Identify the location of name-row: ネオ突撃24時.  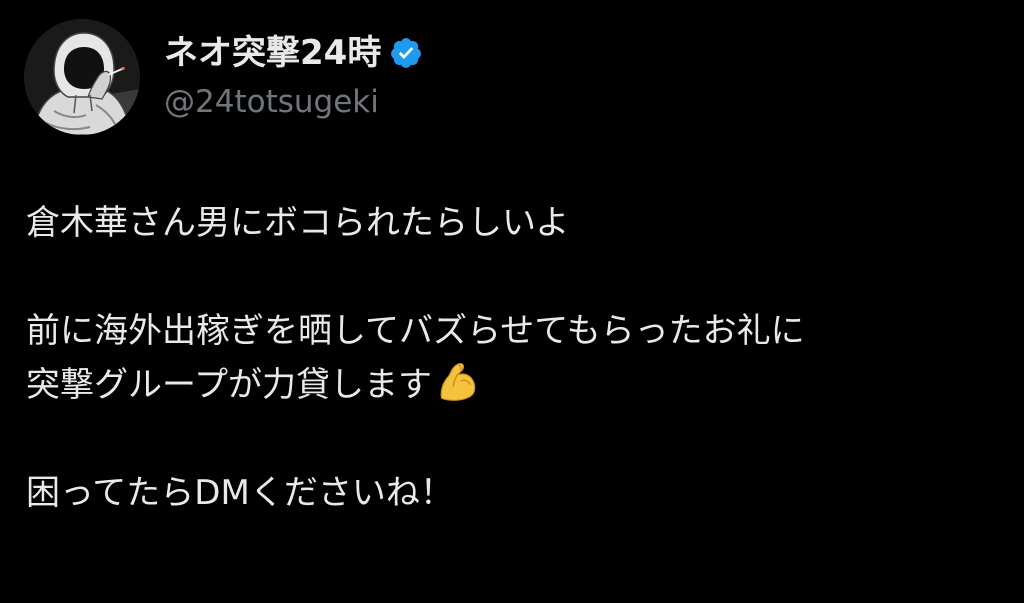
(293, 53).